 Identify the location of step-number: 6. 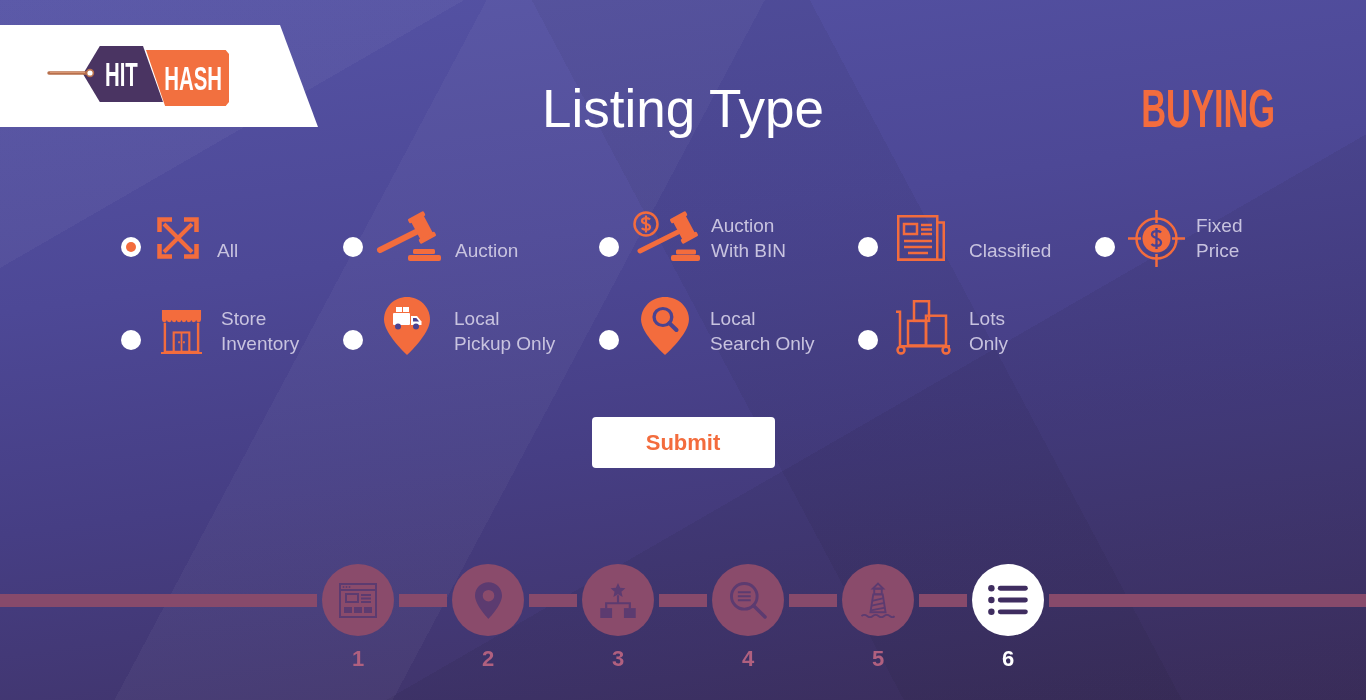
(1008, 659).